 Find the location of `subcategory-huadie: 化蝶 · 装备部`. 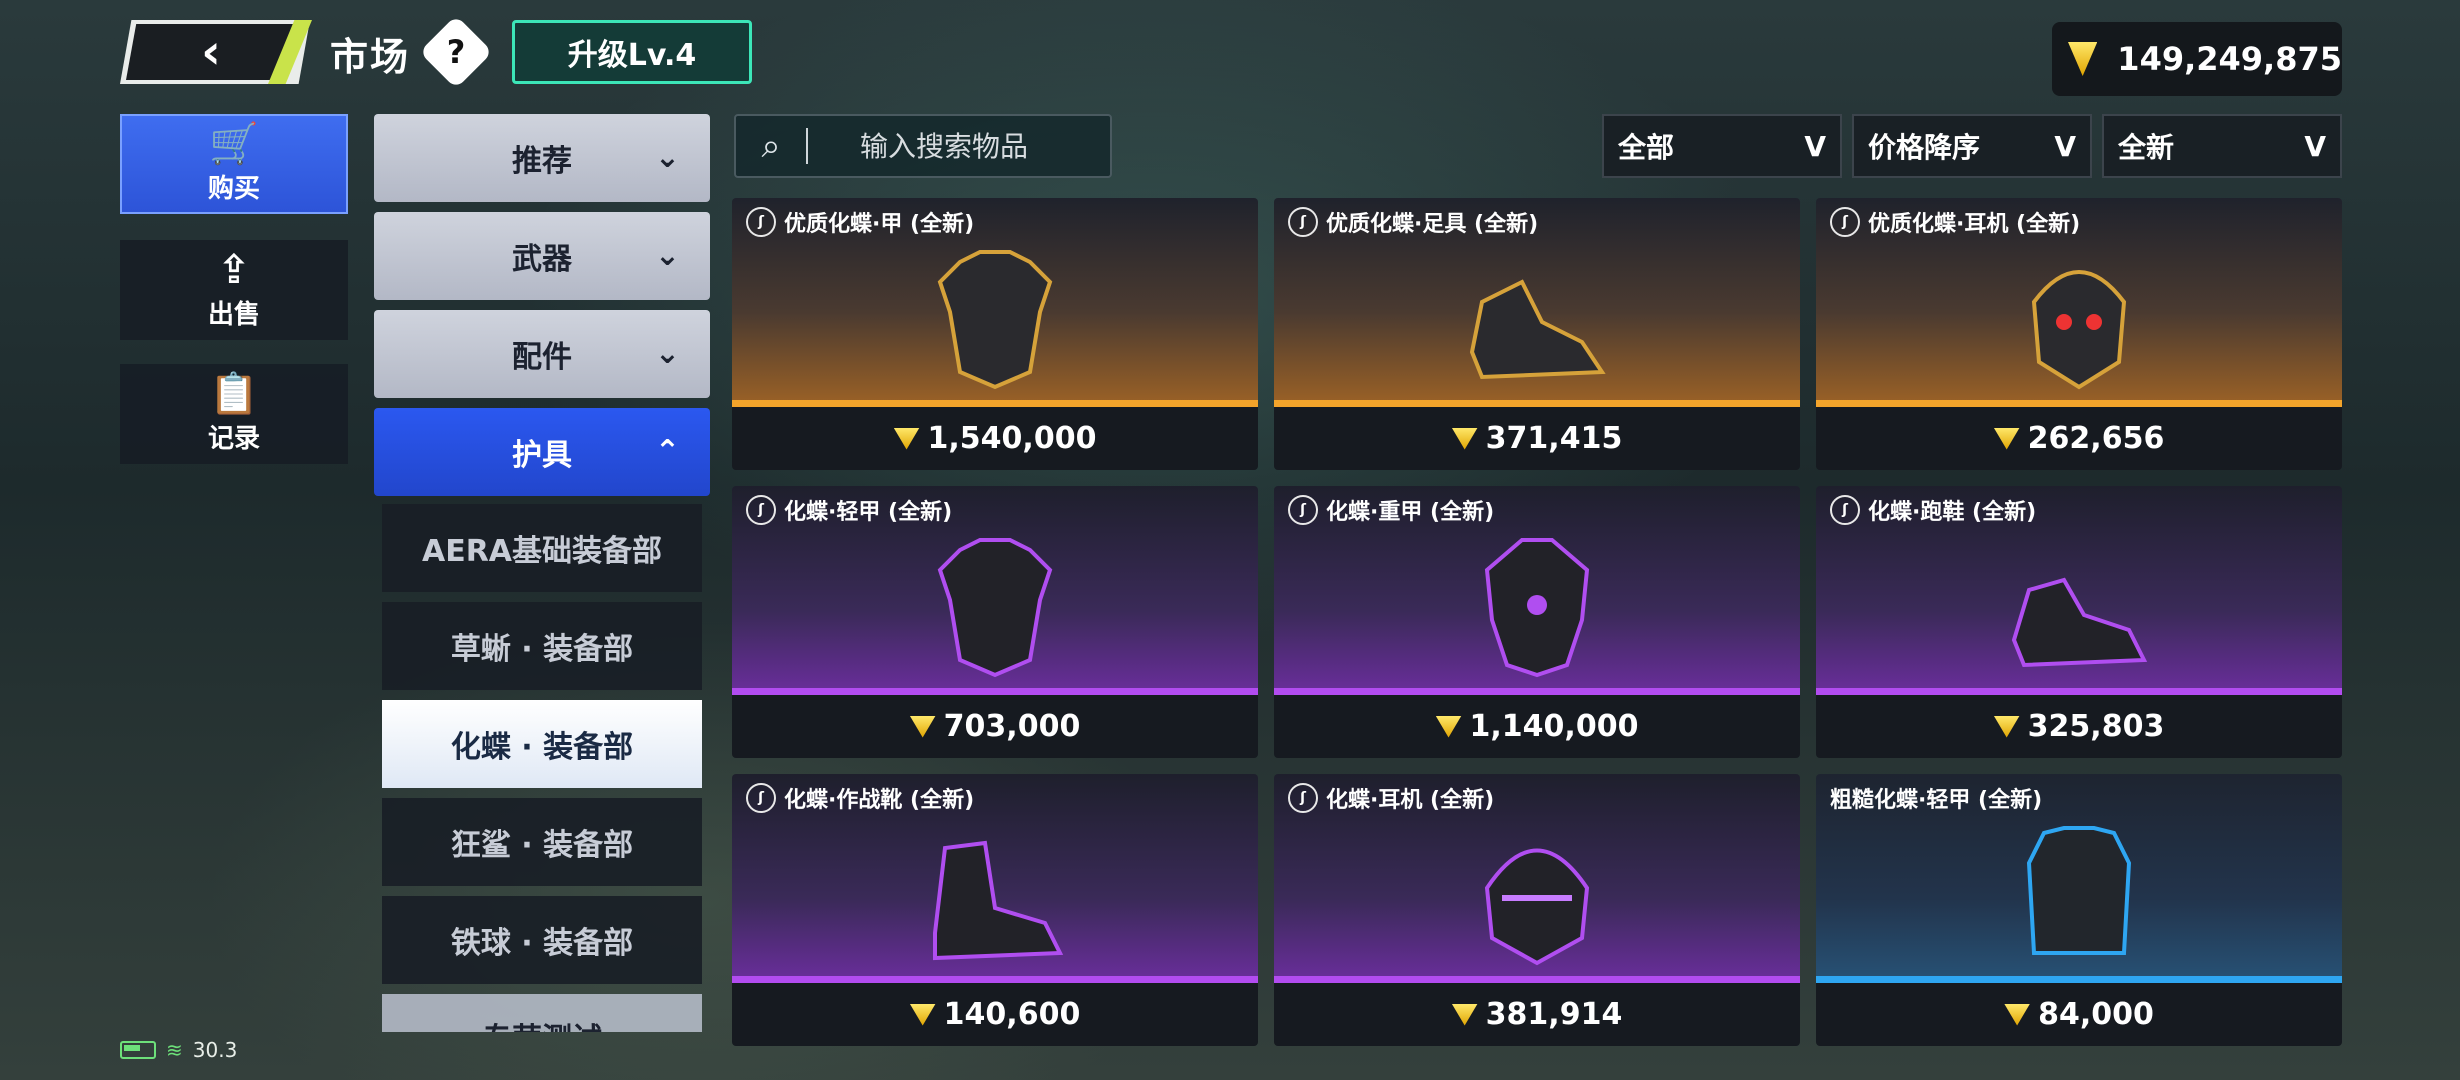

subcategory-huadie: 化蝶 · 装备部 is located at coordinates (542, 744).